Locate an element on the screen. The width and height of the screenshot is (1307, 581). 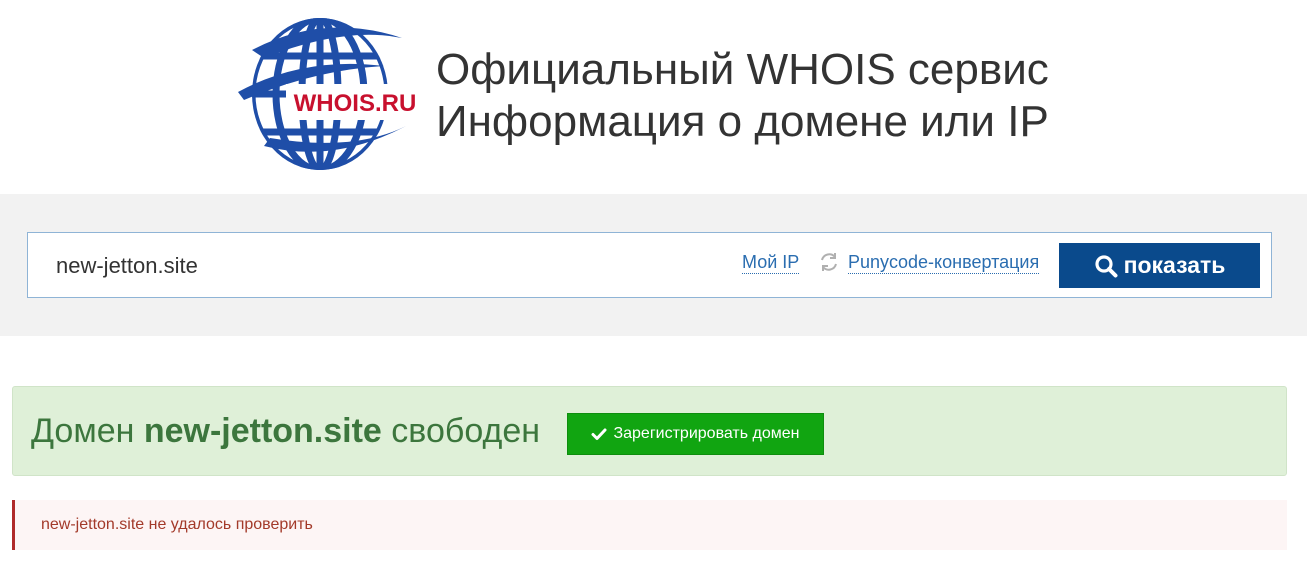
status-domain: new-jetton.site is located at coordinates (262, 431).